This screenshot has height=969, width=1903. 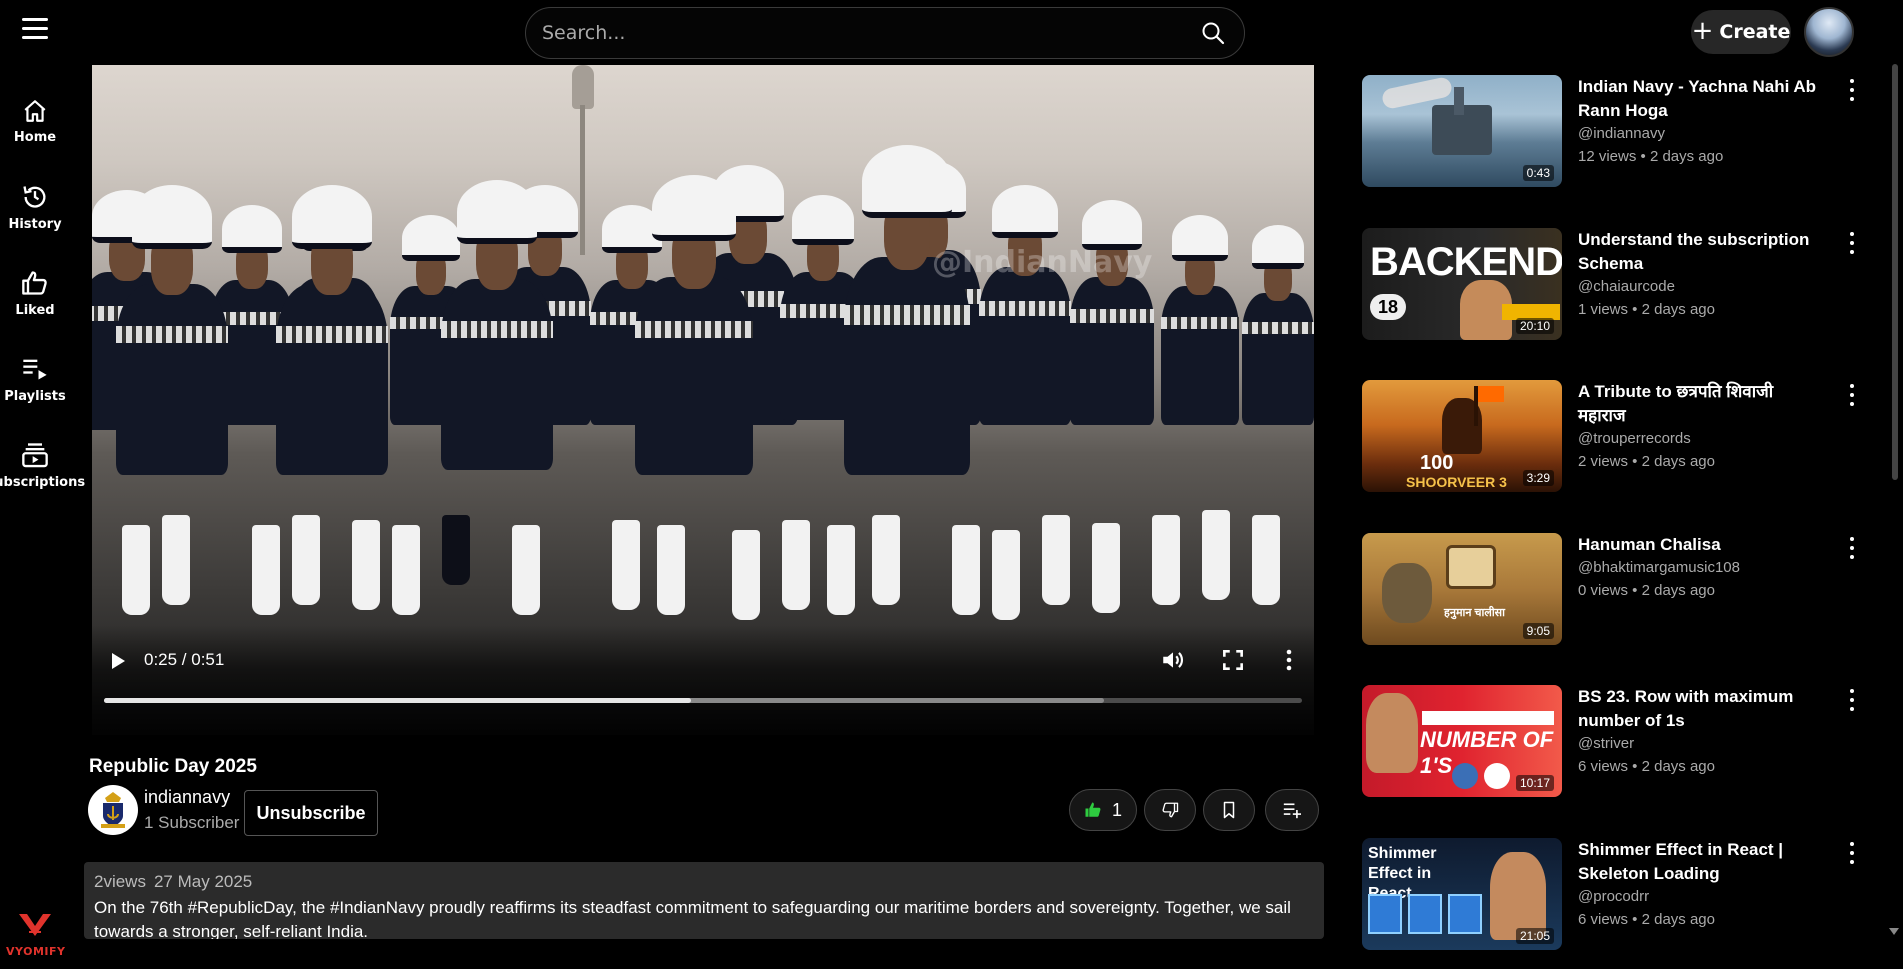 I want to click on bookmark-icon, so click(x=1229, y=810).